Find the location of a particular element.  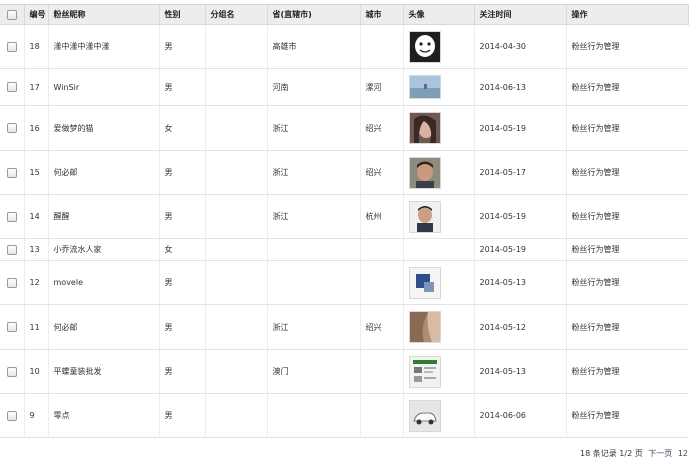

table-row: 9 零点男 2014-06-06 粉丝行为管理 is located at coordinates (344, 415).